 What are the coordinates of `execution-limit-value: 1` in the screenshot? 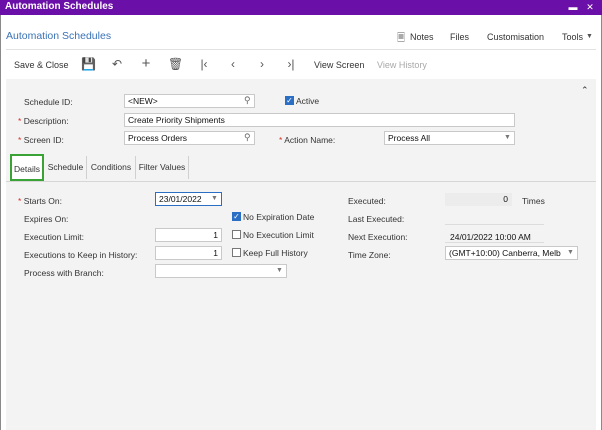 It's located at (215, 235).